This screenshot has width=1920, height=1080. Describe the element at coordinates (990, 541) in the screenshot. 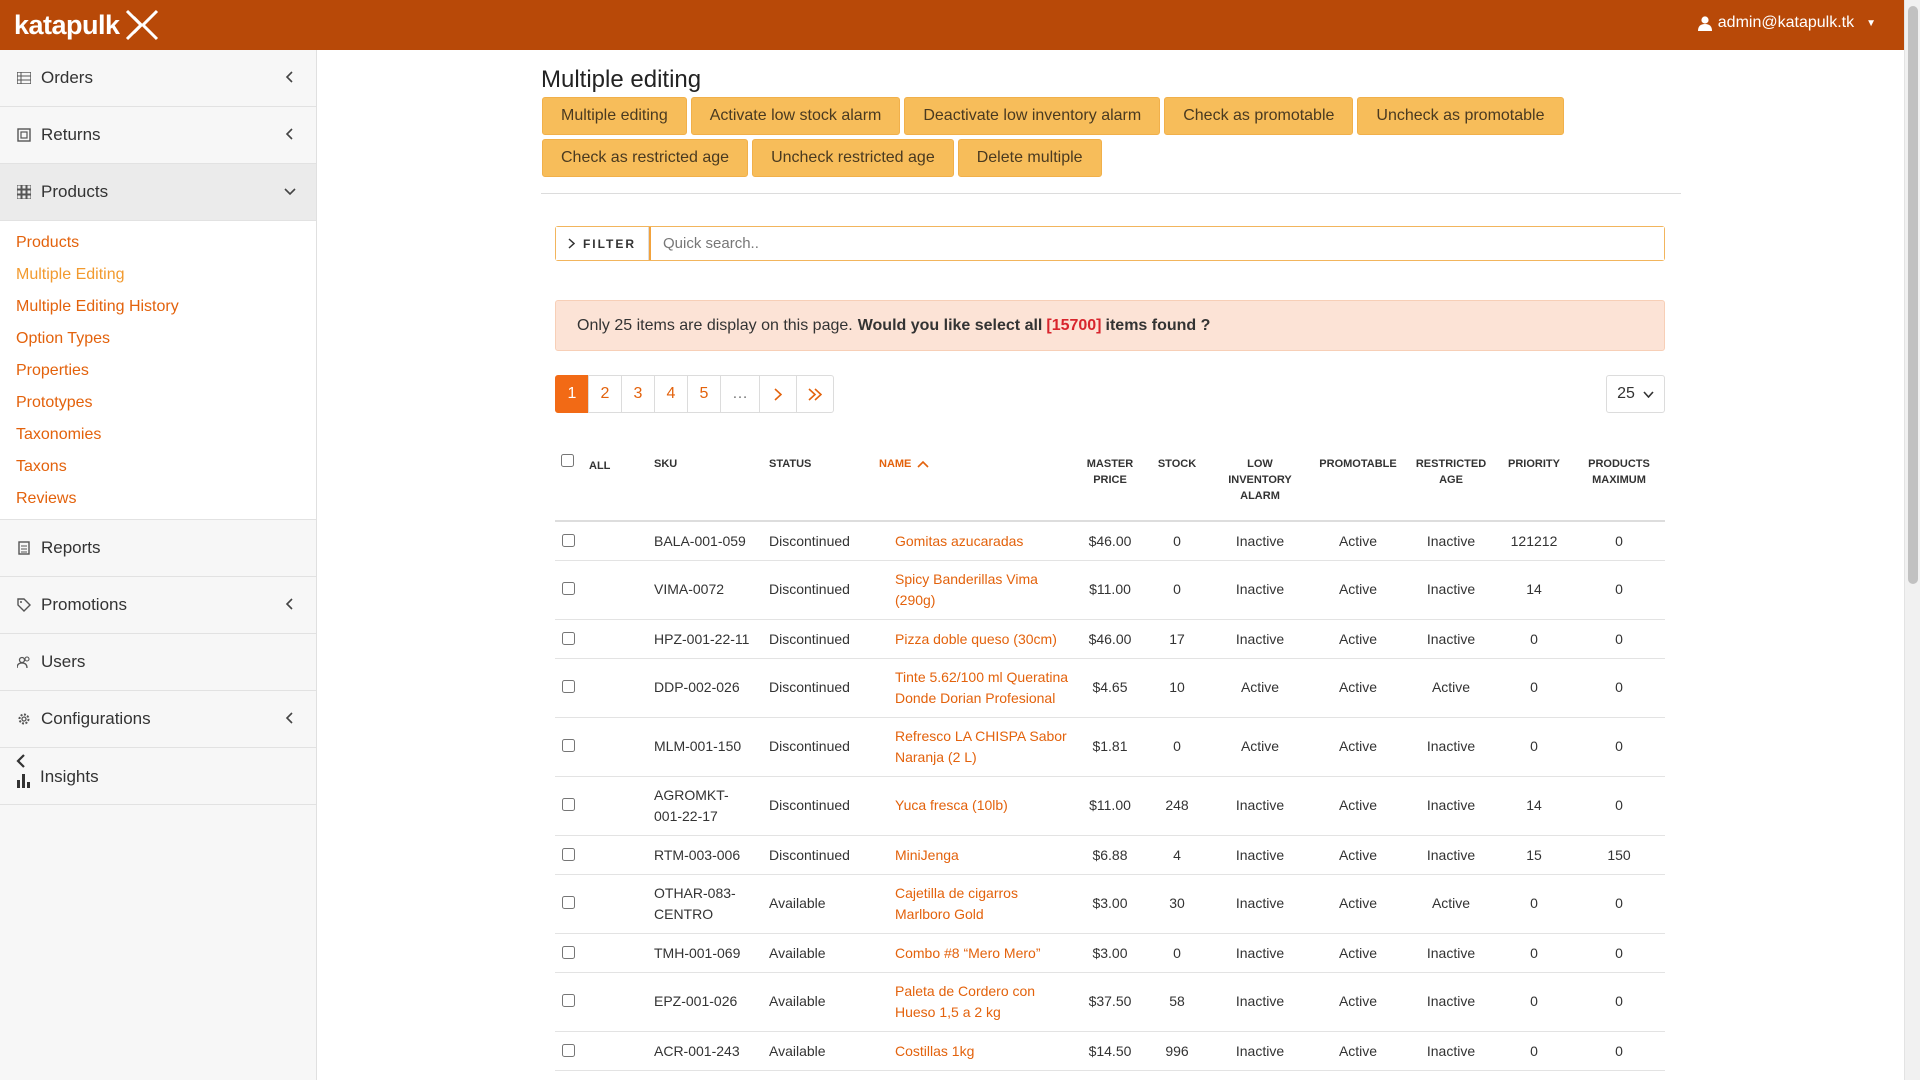

I see `cell-product-name-link: Gomitas azucaradas` at that location.